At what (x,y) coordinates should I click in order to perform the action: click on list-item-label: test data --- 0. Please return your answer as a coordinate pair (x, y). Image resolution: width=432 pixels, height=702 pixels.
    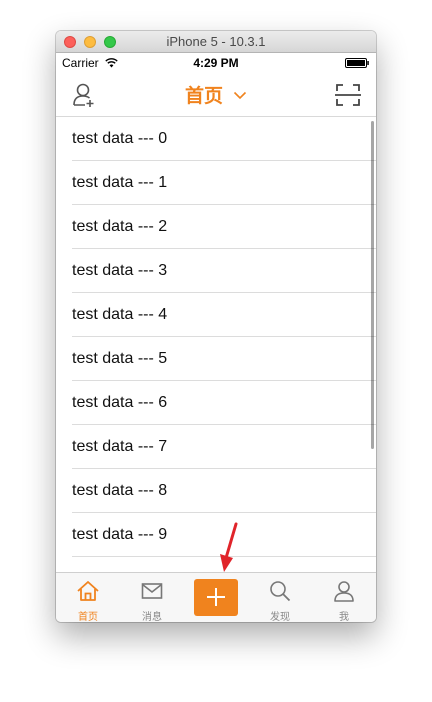
    Looking at the image, I should click on (120, 138).